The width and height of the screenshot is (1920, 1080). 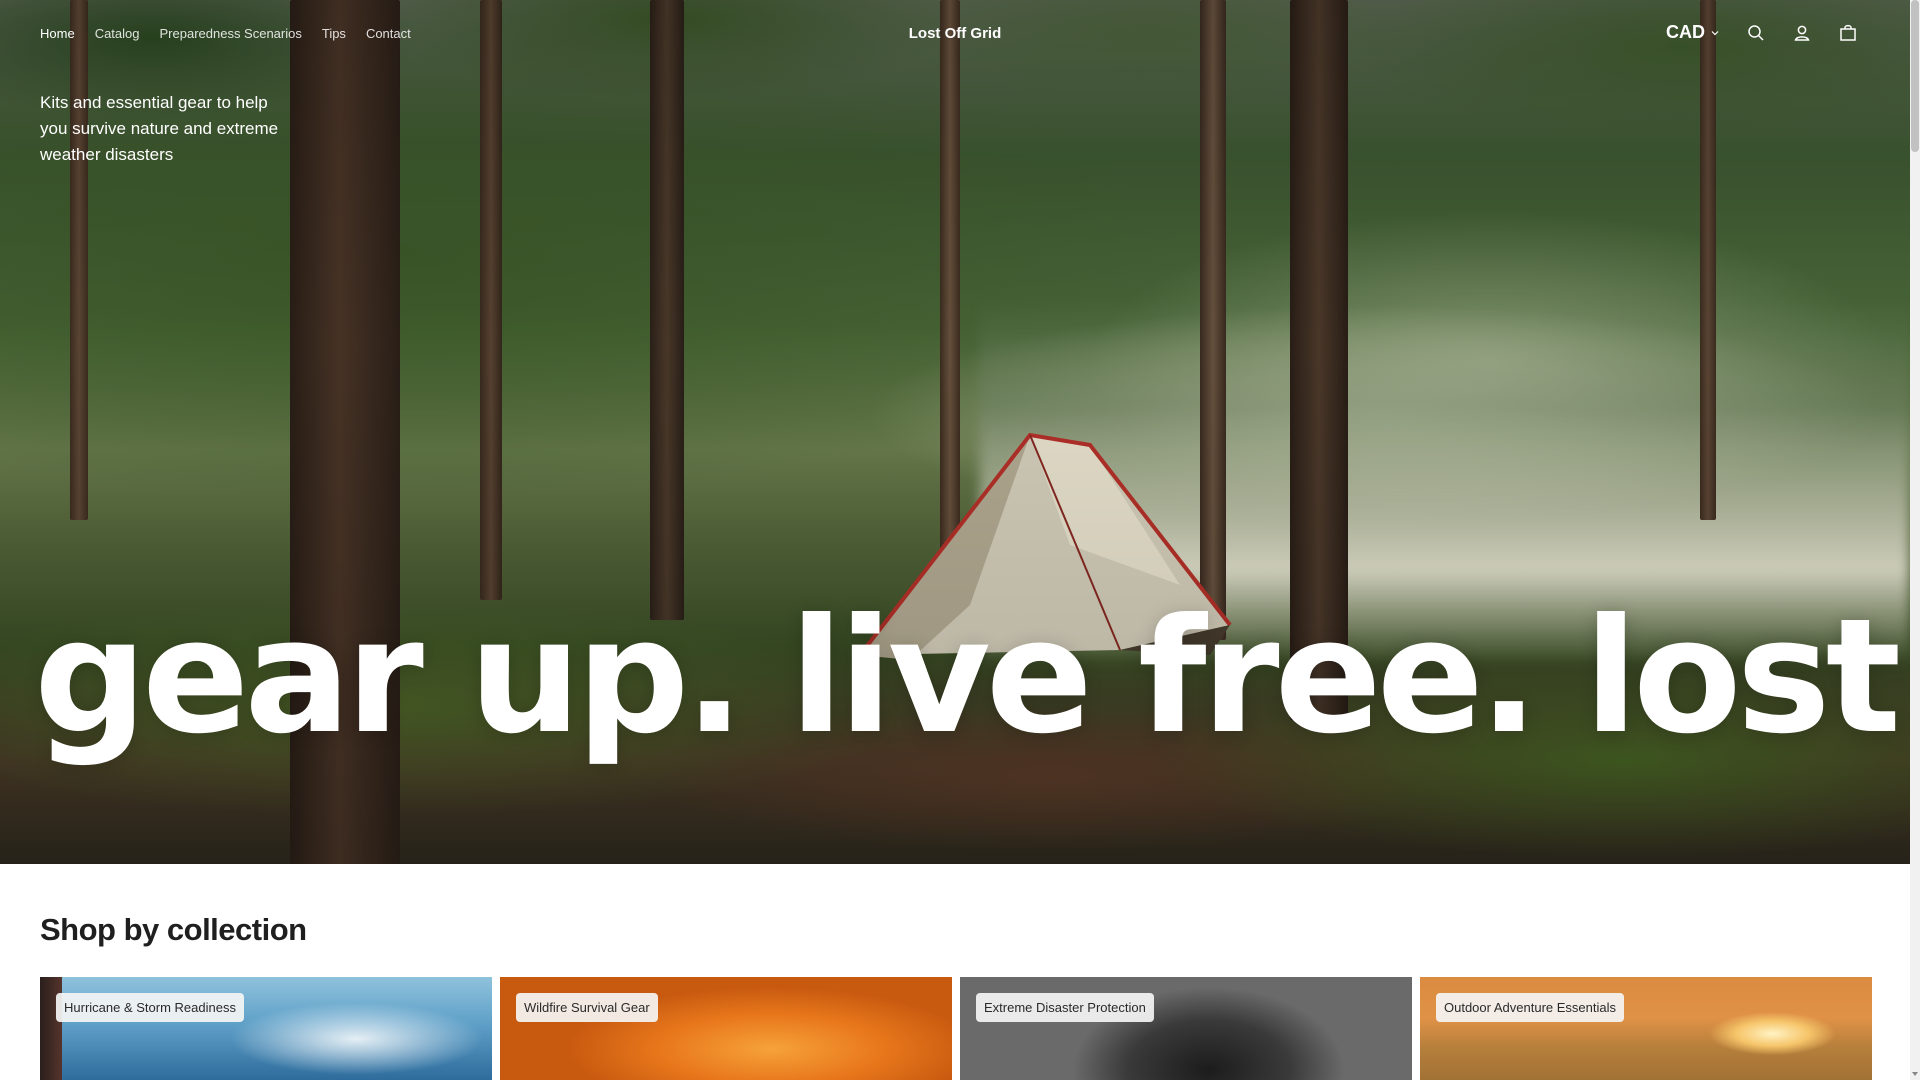 What do you see at coordinates (1646, 1028) in the screenshot?
I see `collection-card-outdoor-adventure: Outdoor Adventure Essentials` at bounding box center [1646, 1028].